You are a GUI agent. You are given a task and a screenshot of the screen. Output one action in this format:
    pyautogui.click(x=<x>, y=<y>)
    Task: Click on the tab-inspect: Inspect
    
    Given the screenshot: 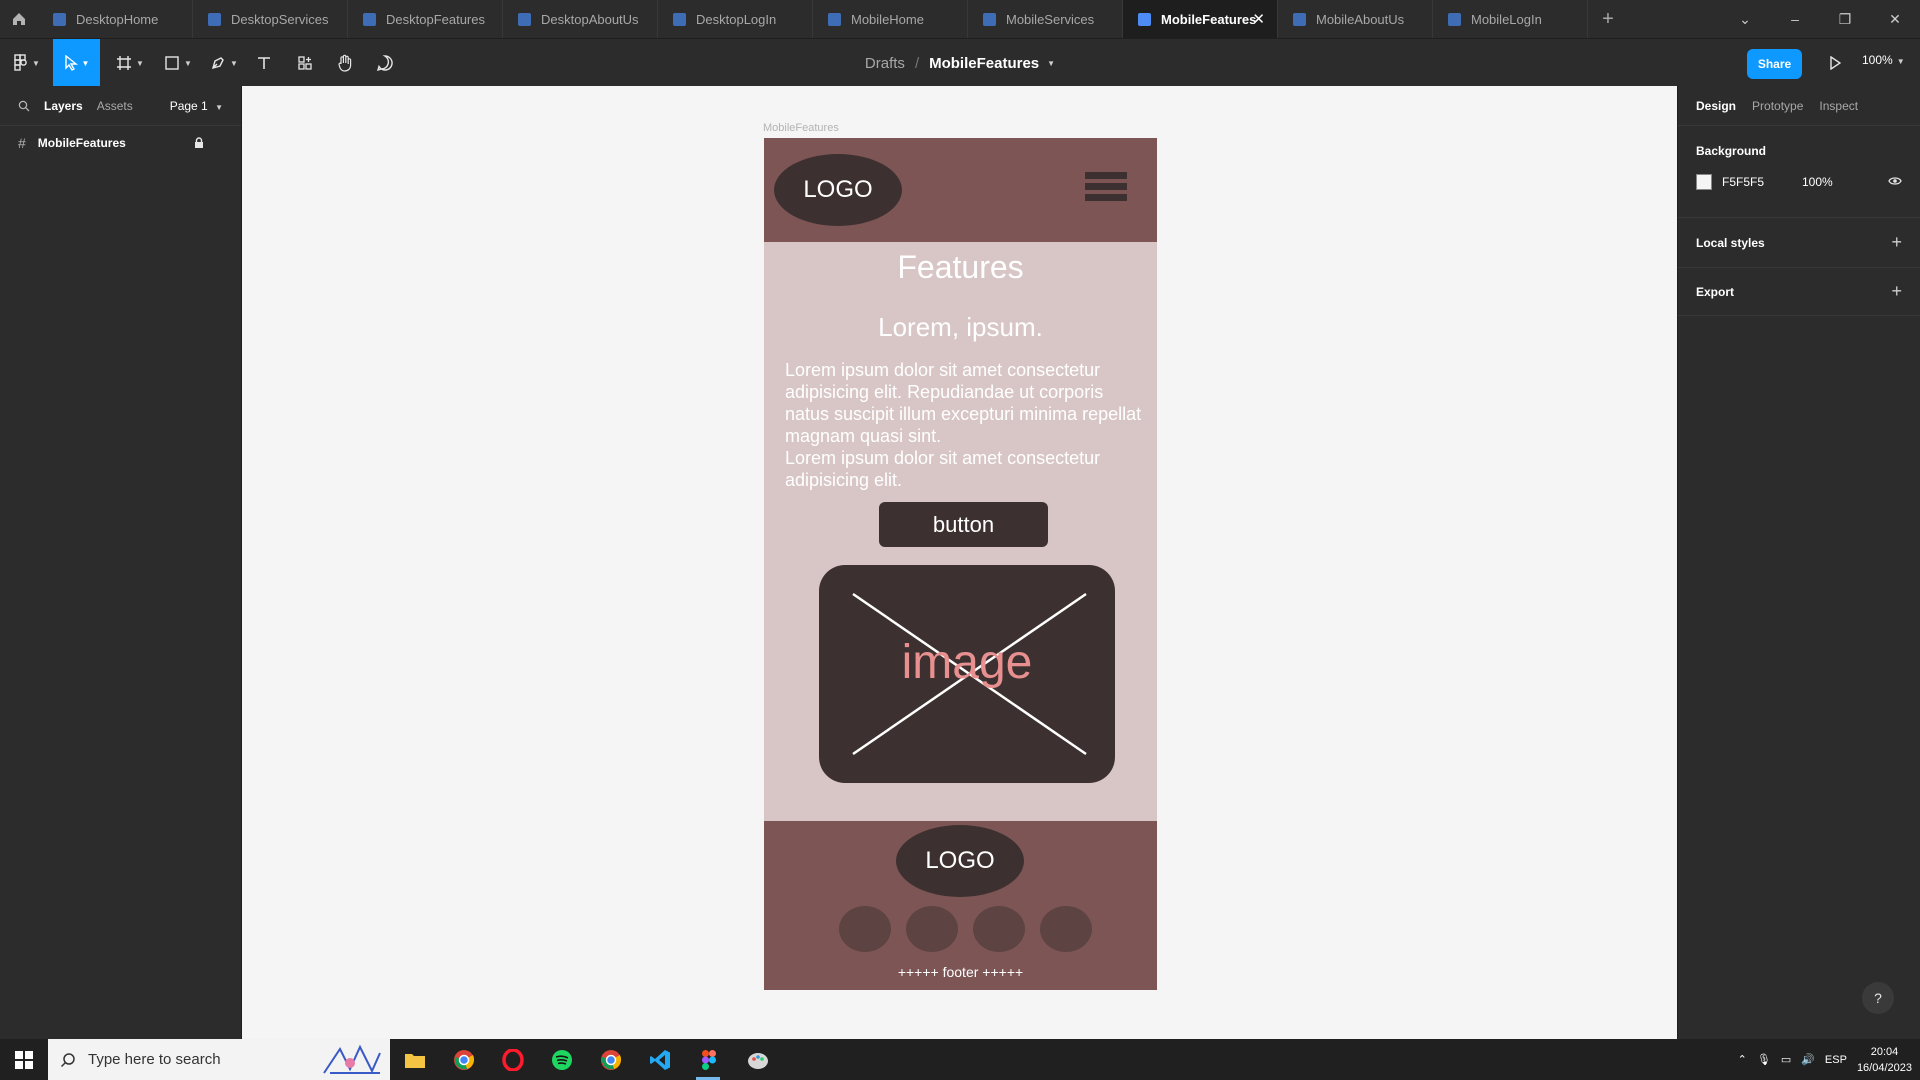 What is the action you would take?
    pyautogui.click(x=1838, y=106)
    